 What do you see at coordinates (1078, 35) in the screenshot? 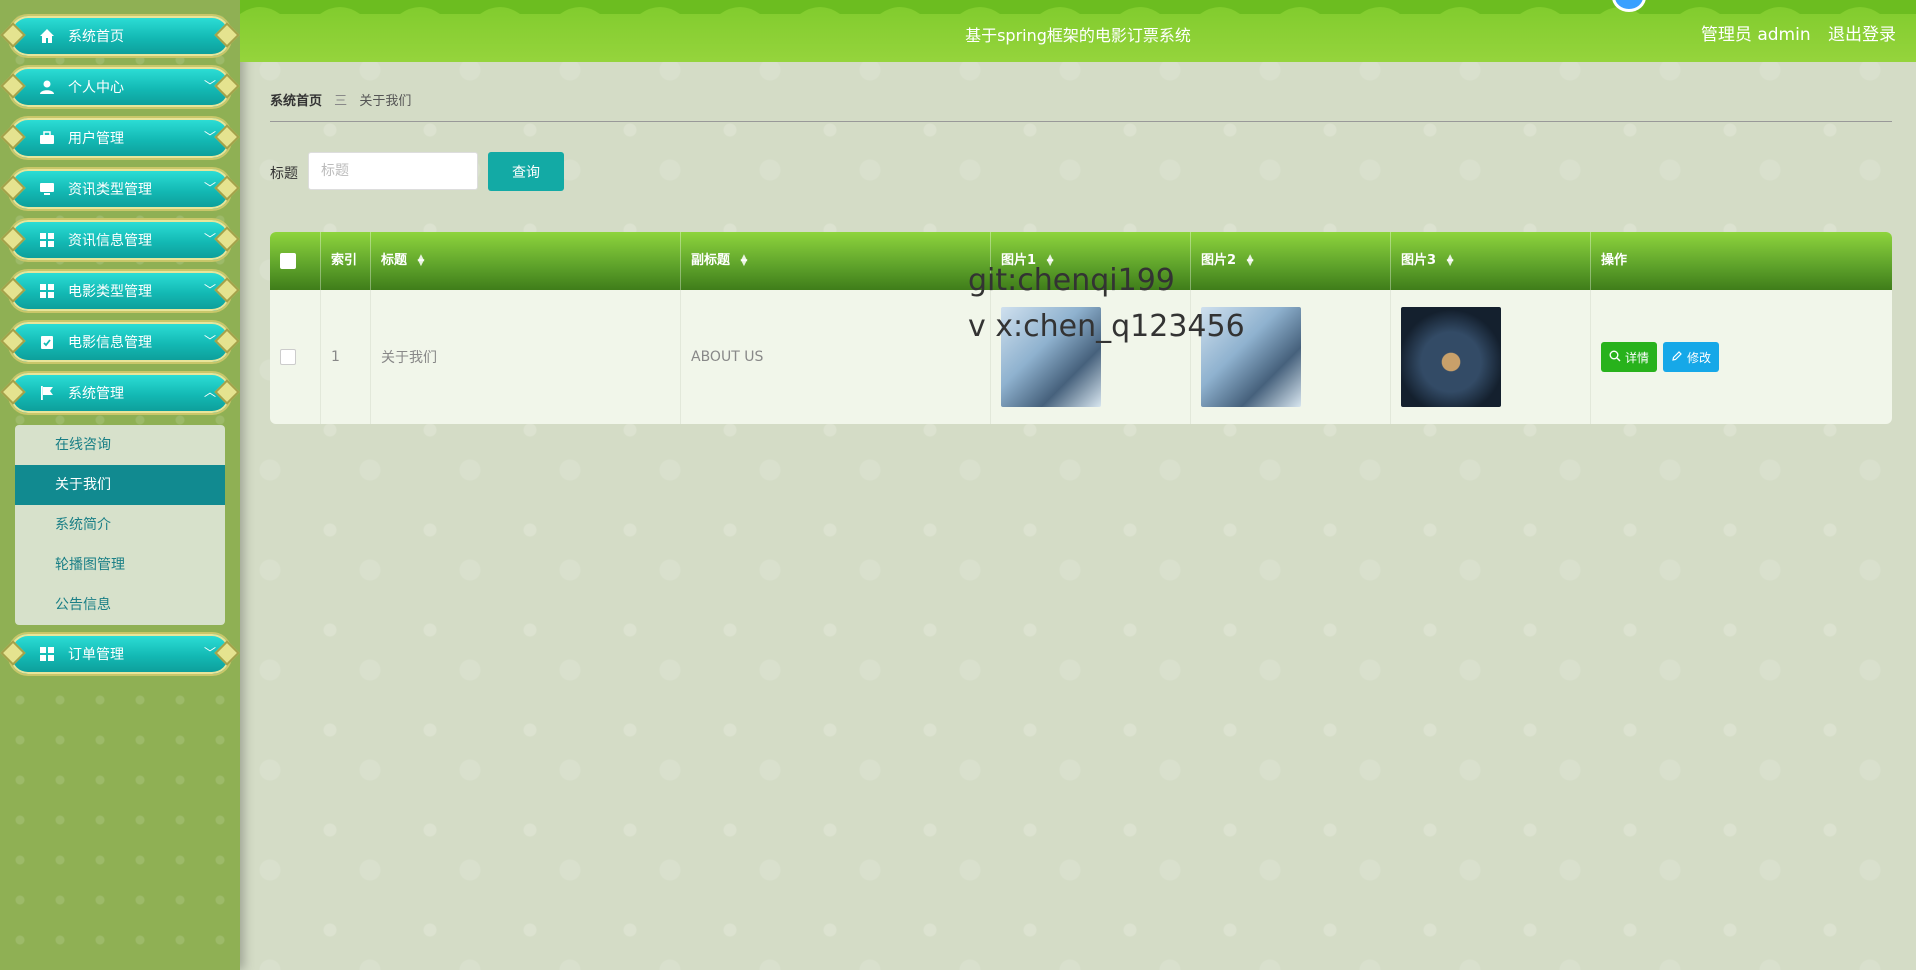
I see `app-title: 基于spring框架的电影订票系统` at bounding box center [1078, 35].